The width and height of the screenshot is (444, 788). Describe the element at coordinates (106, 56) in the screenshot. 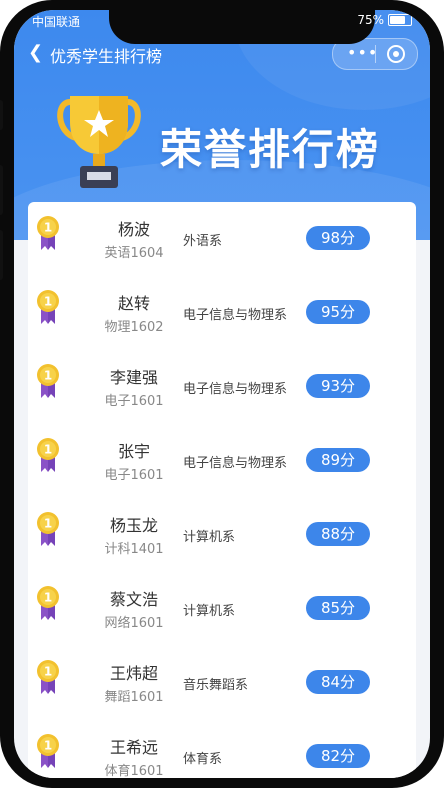

I see `page-title: 优秀学生排行榜` at that location.